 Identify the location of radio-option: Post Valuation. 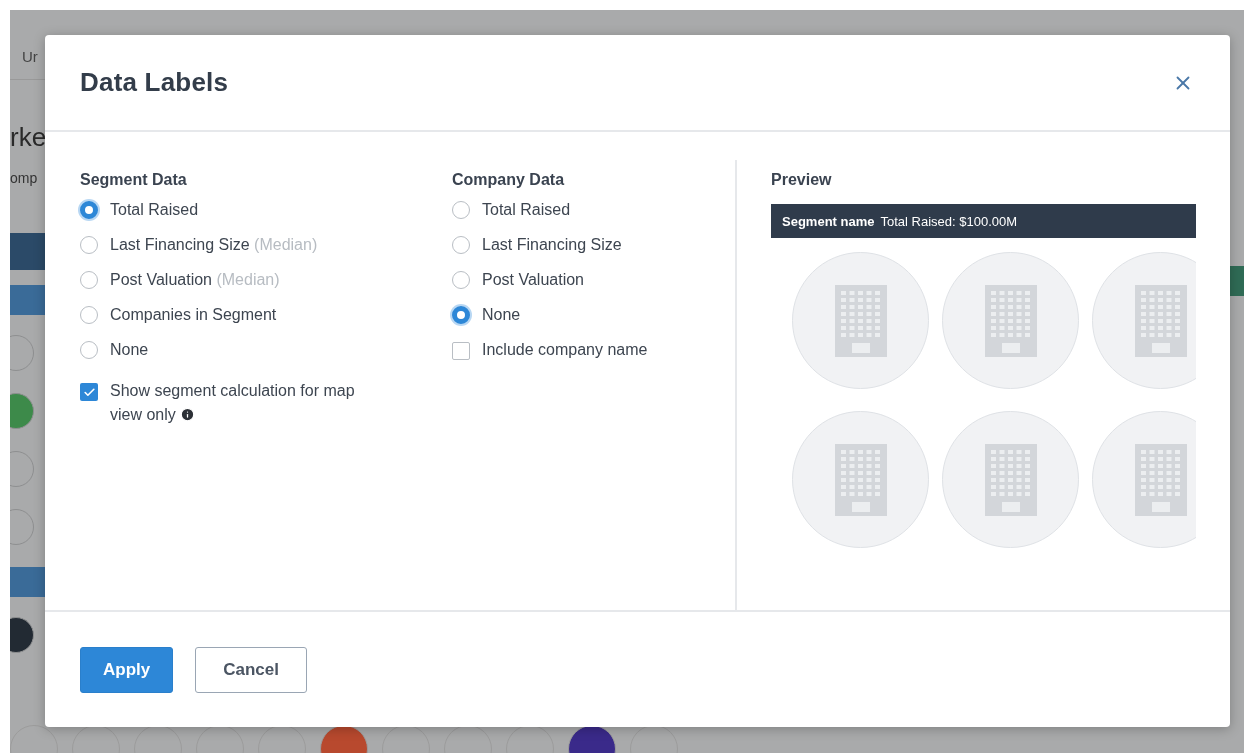
(593, 279).